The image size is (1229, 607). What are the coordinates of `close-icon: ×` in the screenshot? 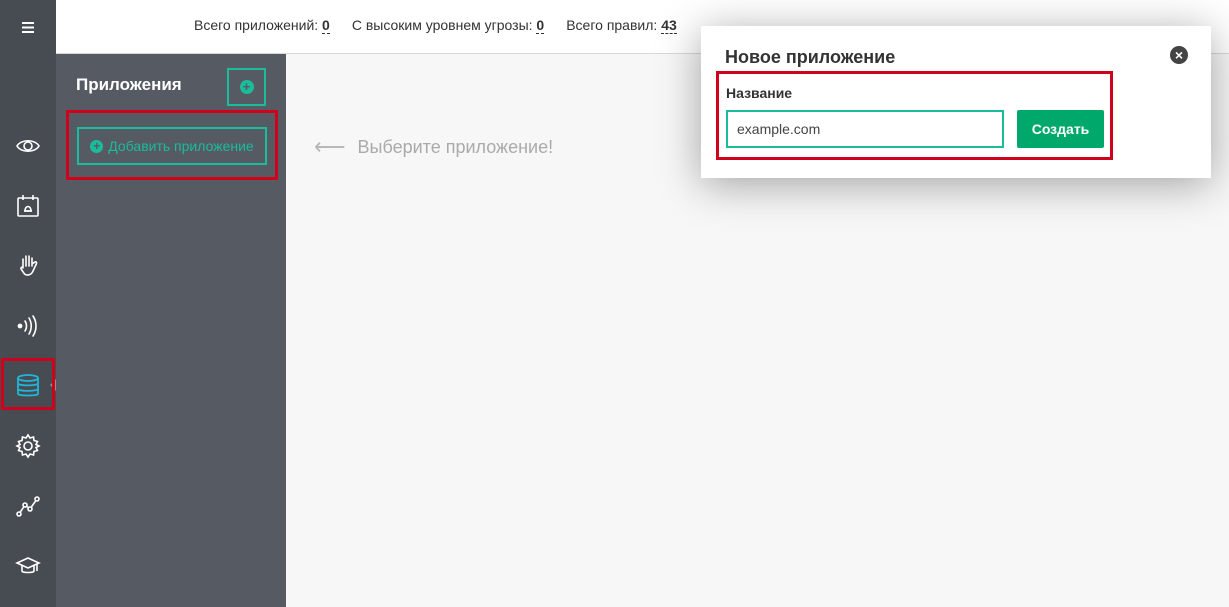 It's located at (1179, 55).